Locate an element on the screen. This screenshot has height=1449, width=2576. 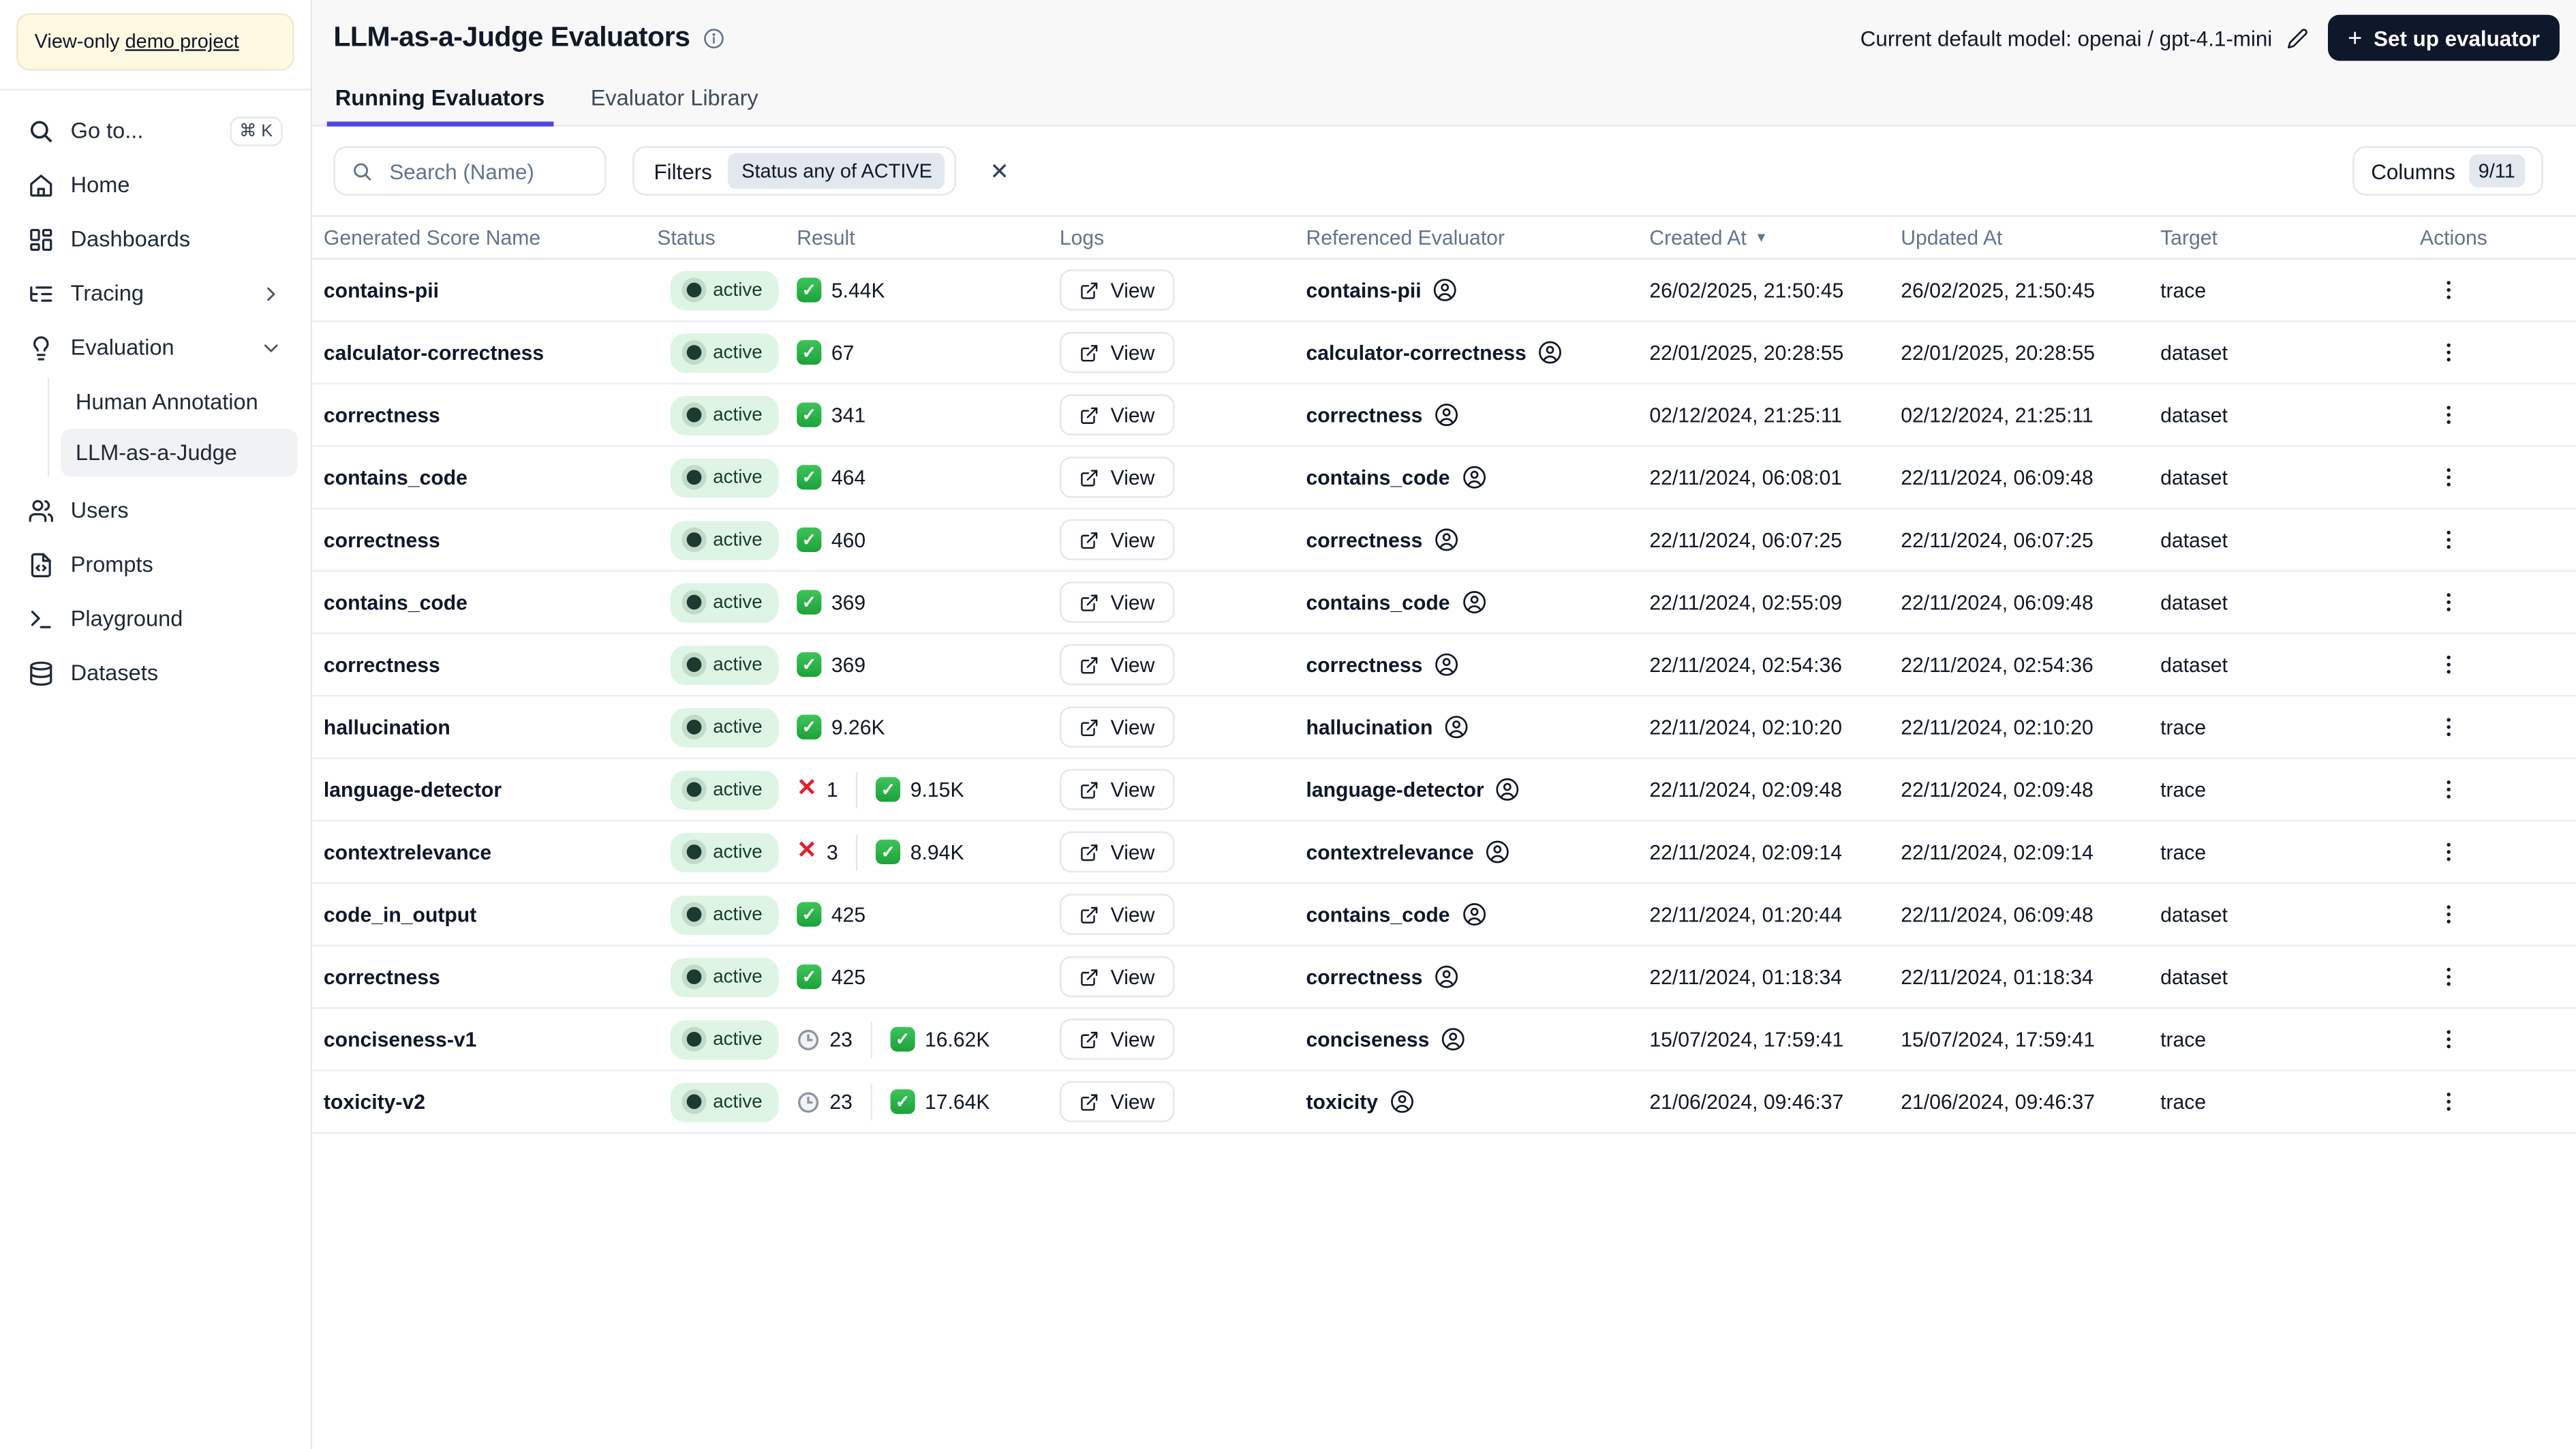
sidebar-item-home: Home is located at coordinates (155, 184).